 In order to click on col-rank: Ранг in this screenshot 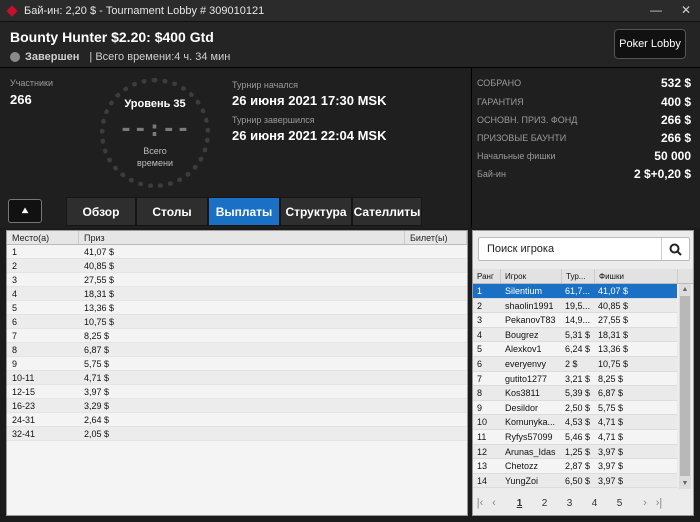, I will do `click(487, 276)`.